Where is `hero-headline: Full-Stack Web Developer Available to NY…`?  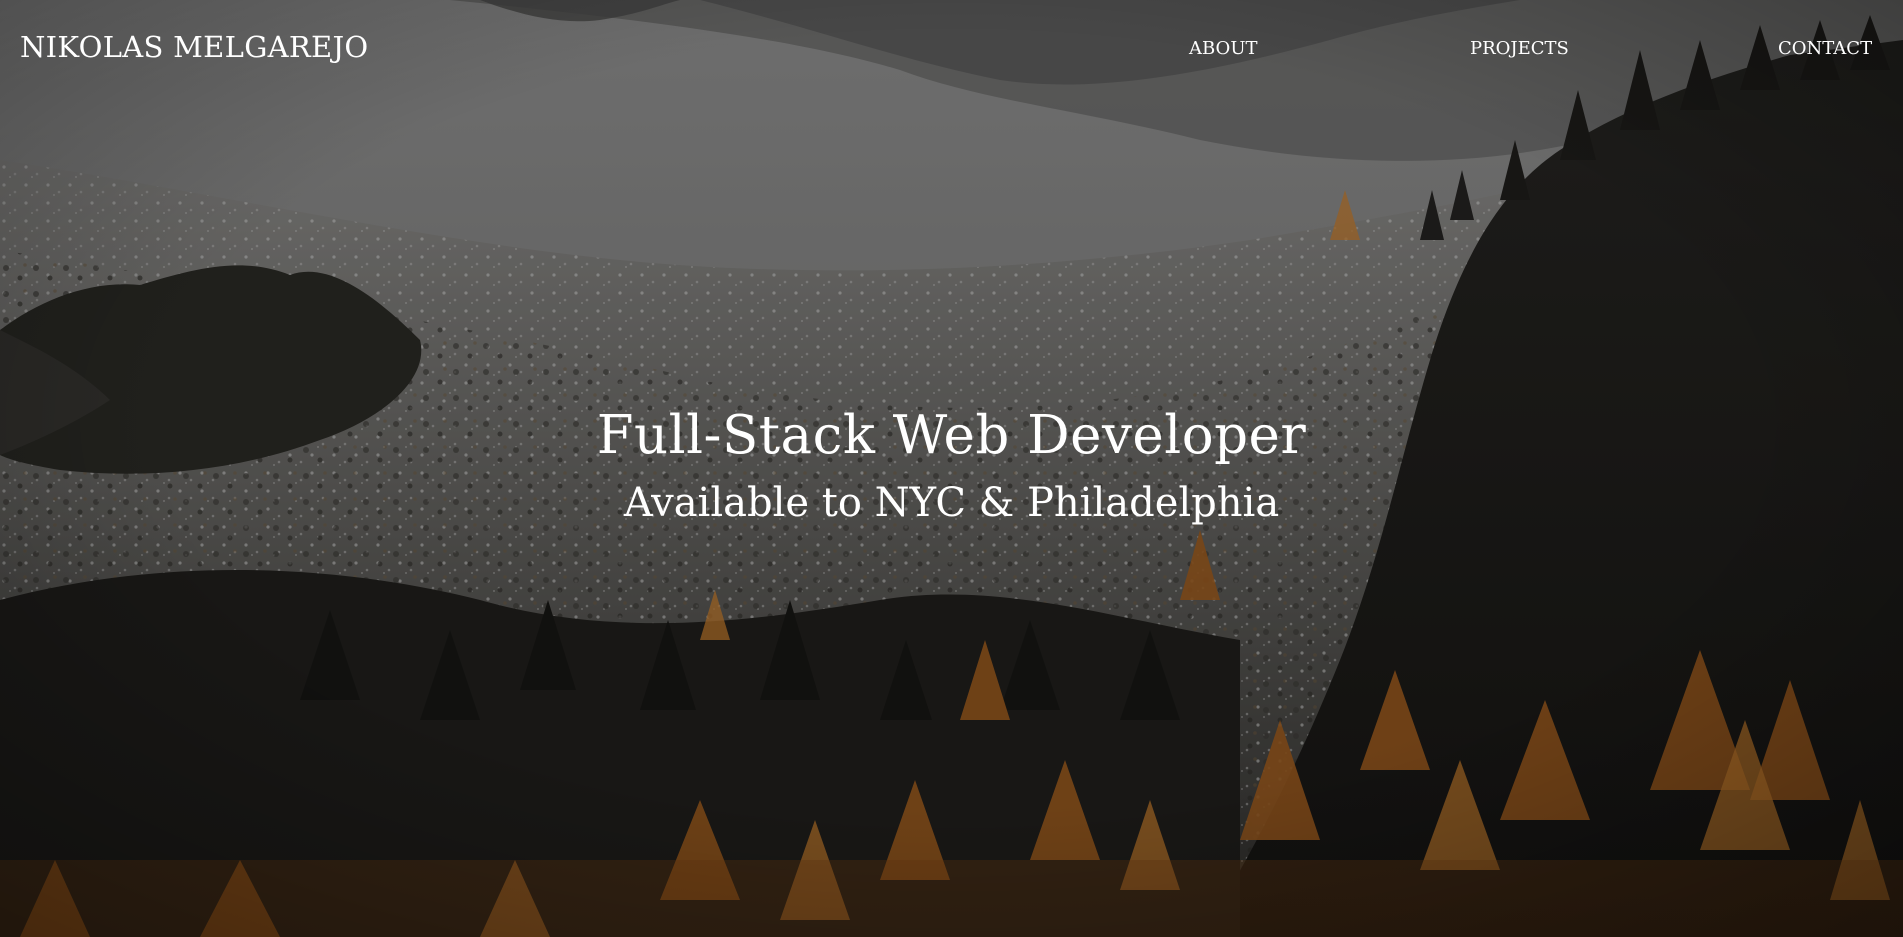
hero-headline: Full-Stack Web Developer Available to NY… is located at coordinates (951, 466).